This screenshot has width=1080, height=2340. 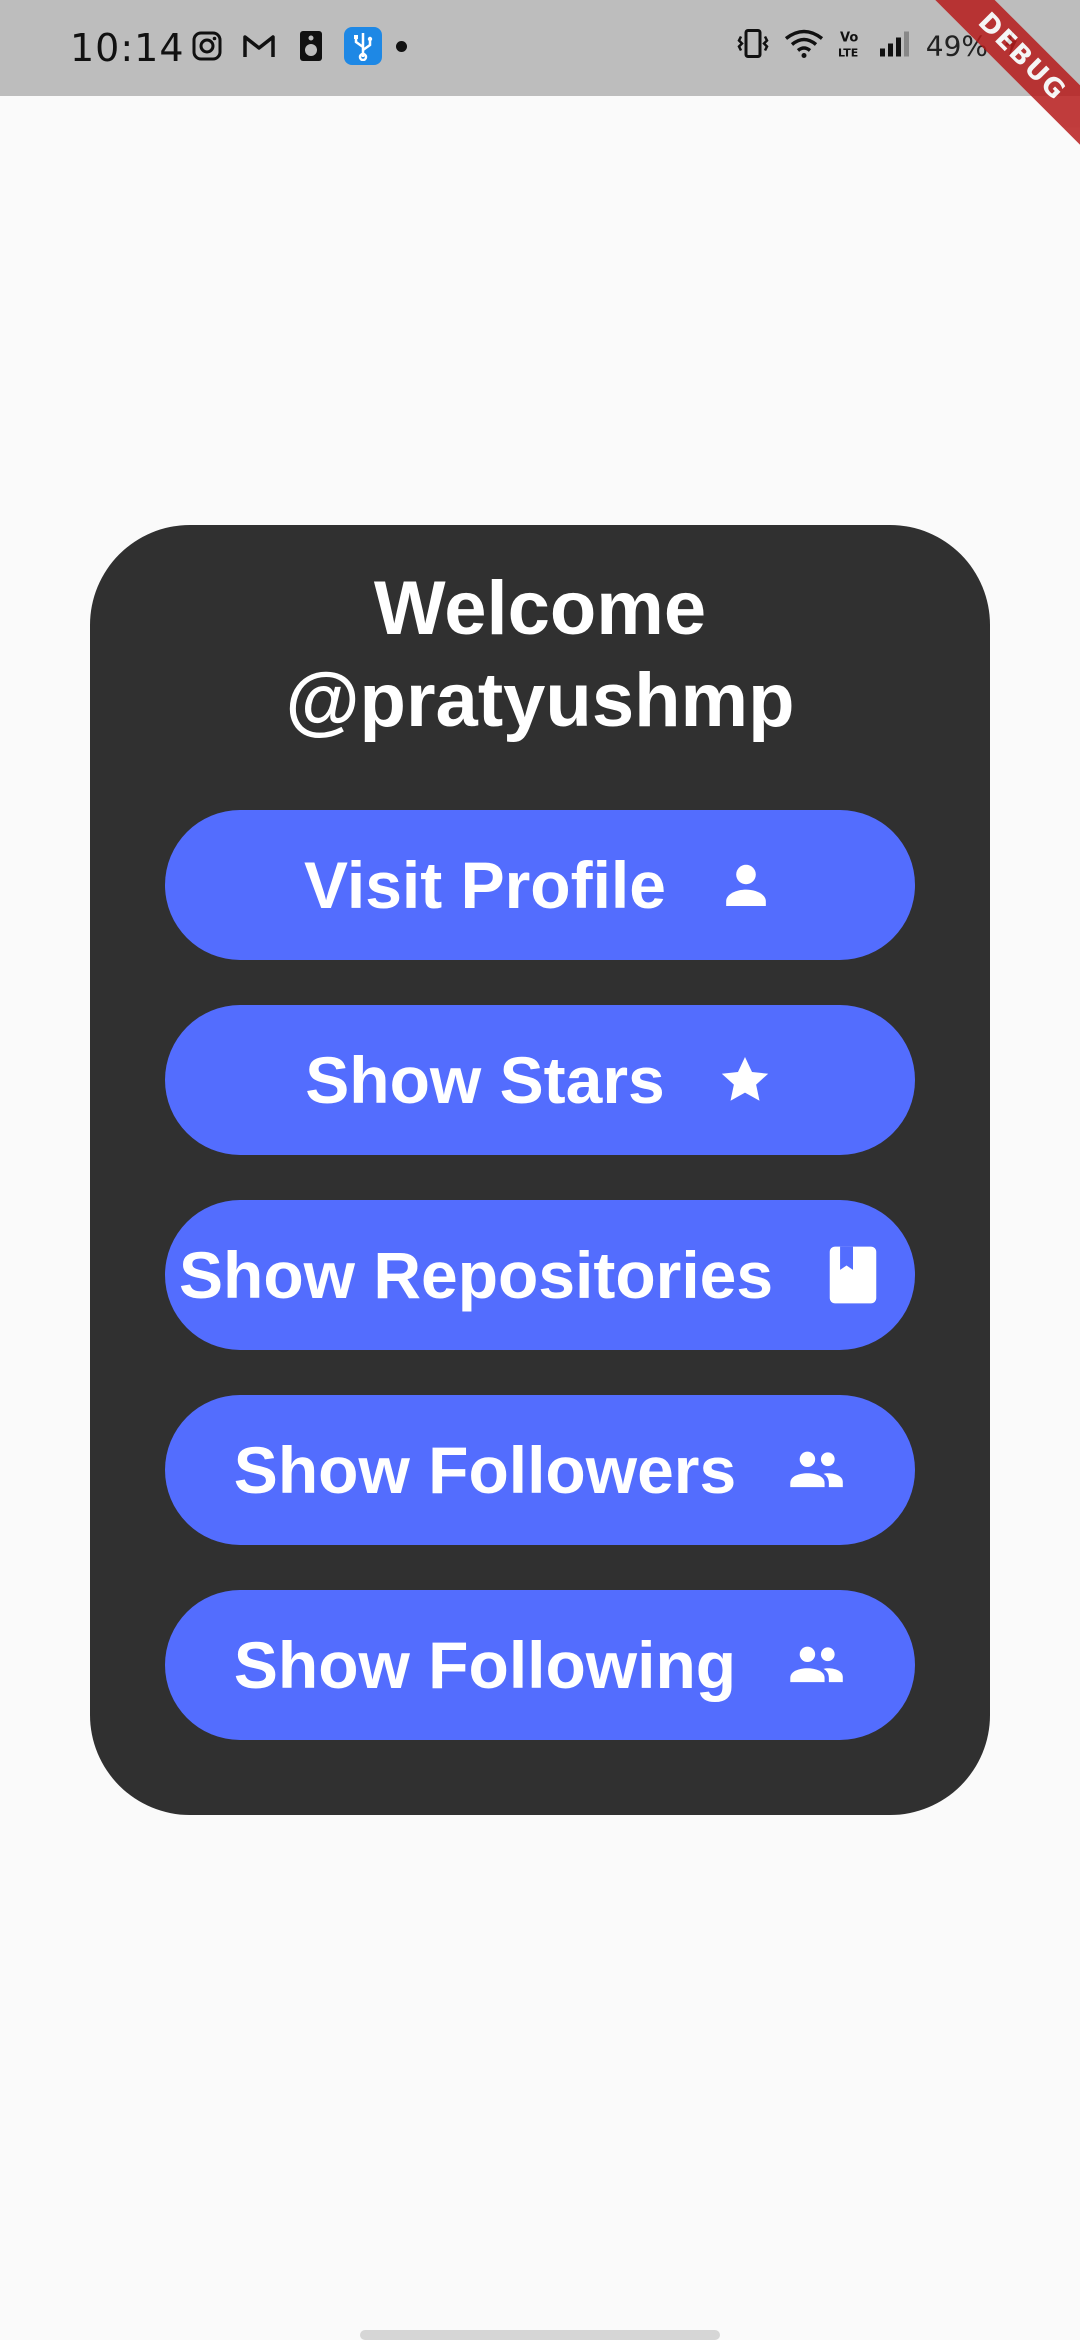 I want to click on book-icon, so click(x=853, y=1275).